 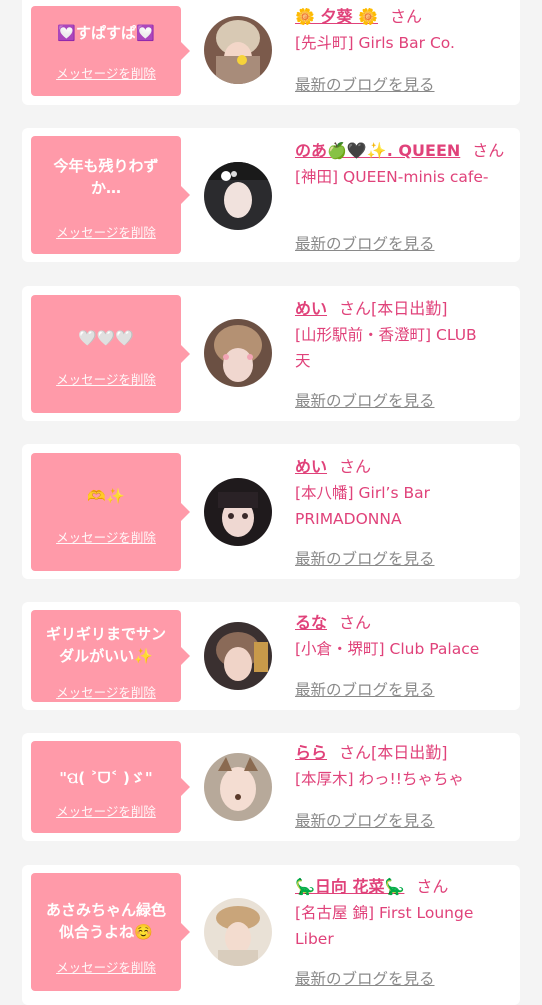 What do you see at coordinates (106, 338) in the screenshot?
I see `message-text: 🤍🤍🤍` at bounding box center [106, 338].